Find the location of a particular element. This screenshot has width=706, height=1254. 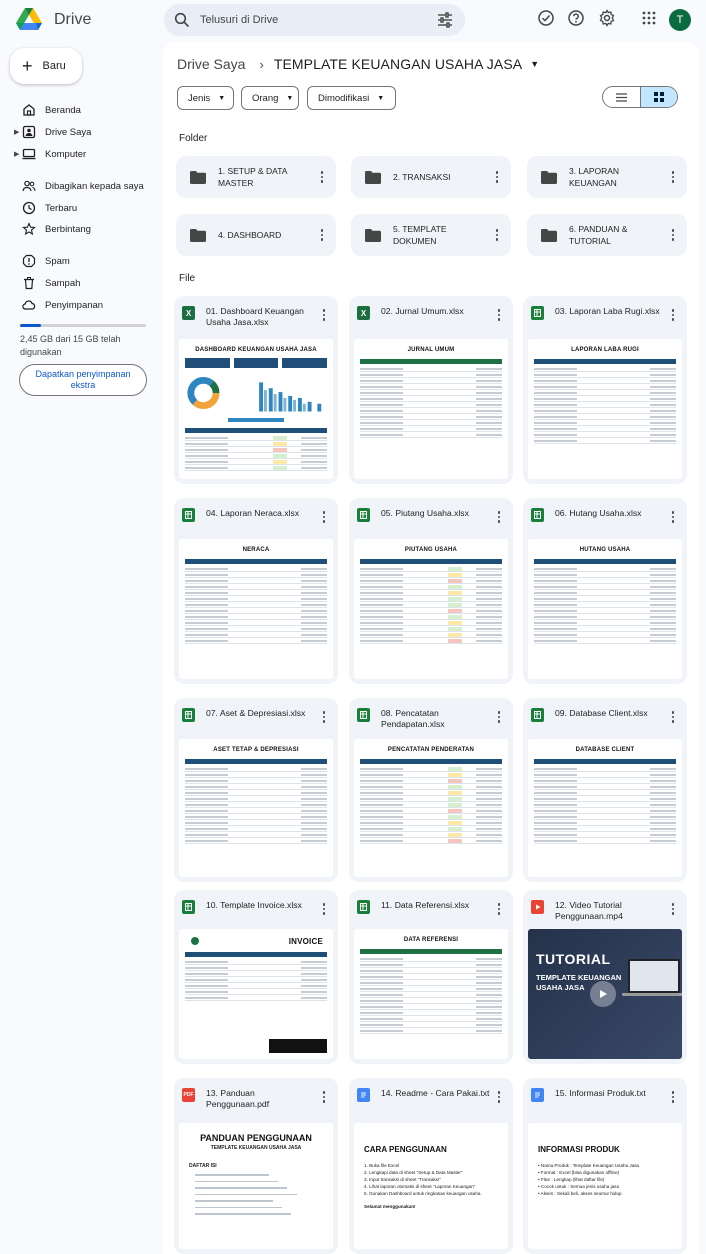

help-icon is located at coordinates (576, 18).